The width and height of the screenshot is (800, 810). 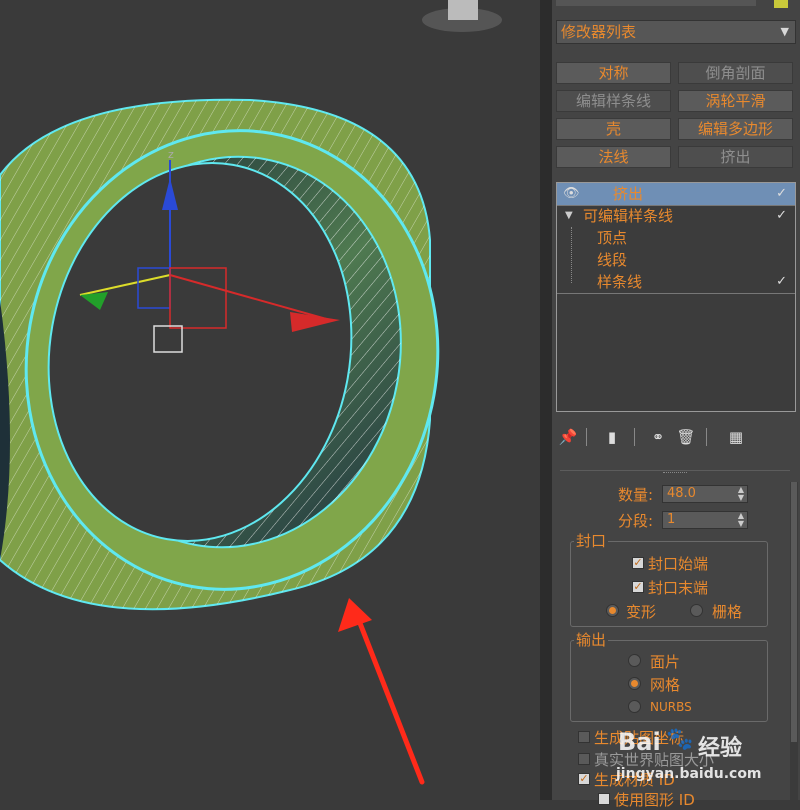 I want to click on name-field, so click(x=656, y=3).